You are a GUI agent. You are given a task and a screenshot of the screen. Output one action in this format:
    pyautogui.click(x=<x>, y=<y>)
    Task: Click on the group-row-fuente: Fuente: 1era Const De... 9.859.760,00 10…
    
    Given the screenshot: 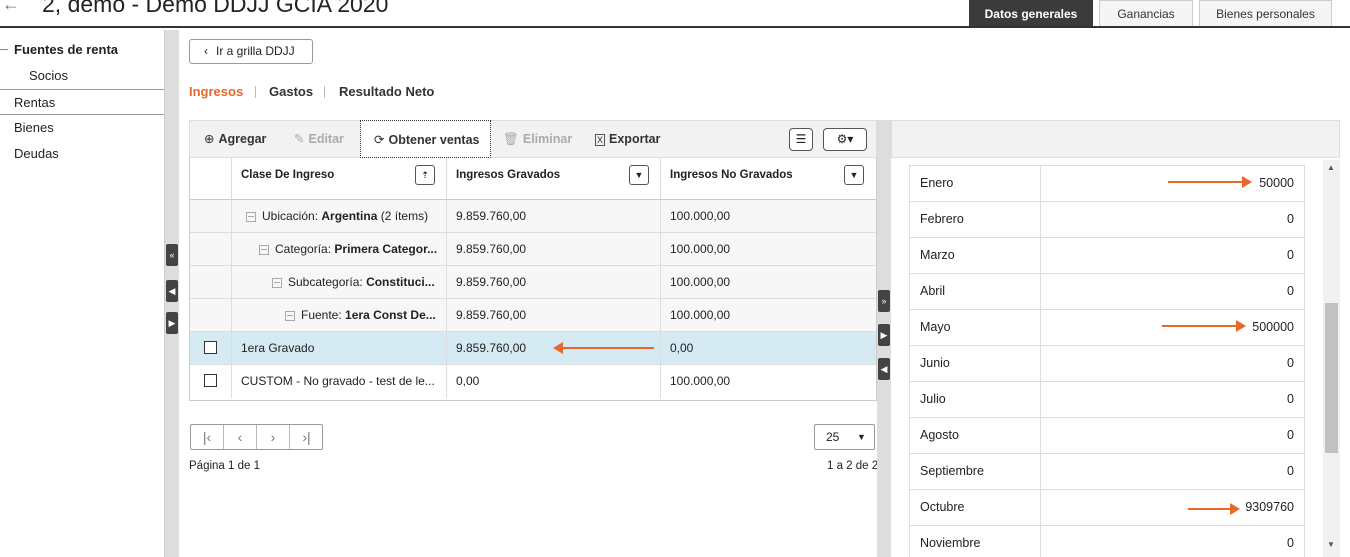 What is the action you would take?
    pyautogui.click(x=533, y=315)
    